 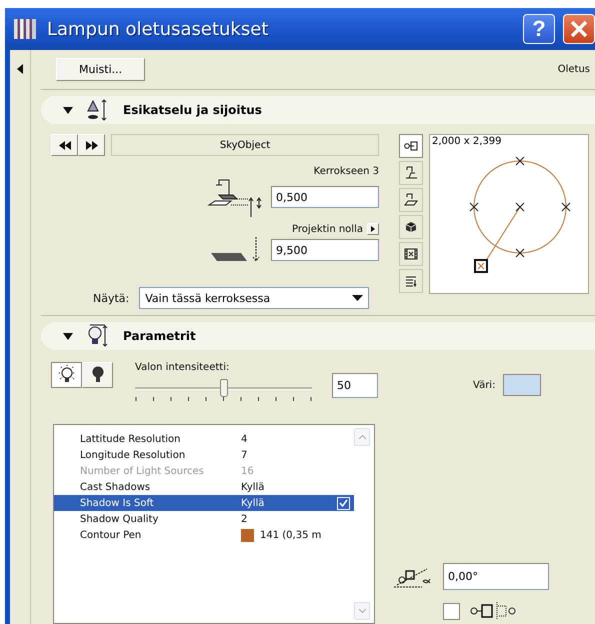 I want to click on show-label: Näytä:, so click(x=111, y=298).